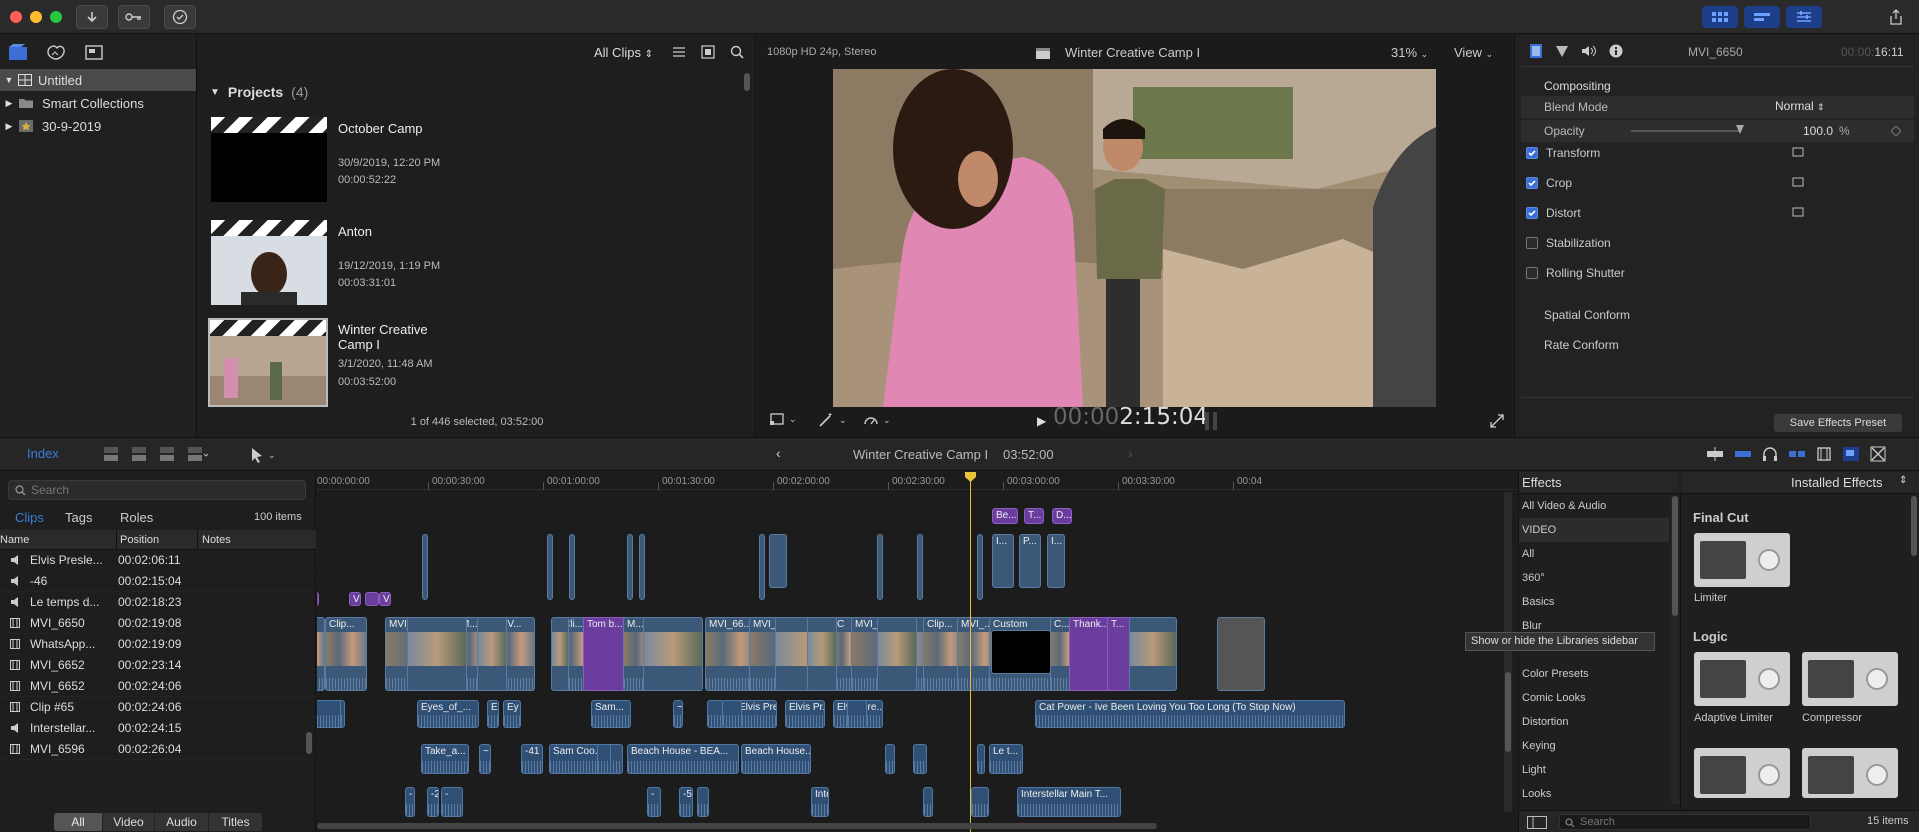 The height and width of the screenshot is (832, 1919). Describe the element at coordinates (1675, 556) in the screenshot. I see `categories-scrollbar` at that location.